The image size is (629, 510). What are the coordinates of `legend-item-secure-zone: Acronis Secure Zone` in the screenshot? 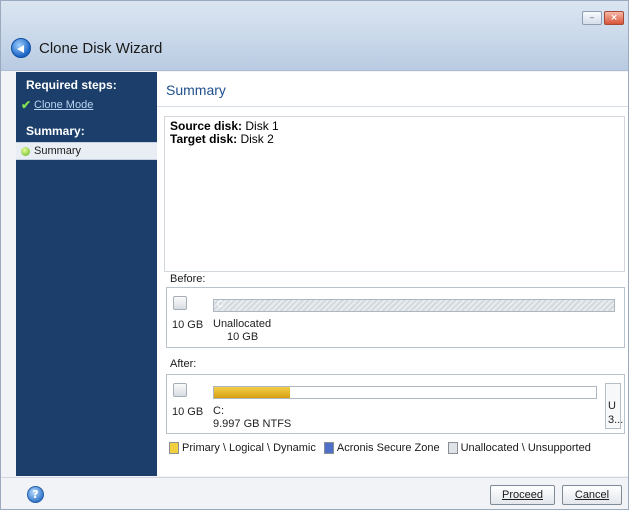 It's located at (381, 448).